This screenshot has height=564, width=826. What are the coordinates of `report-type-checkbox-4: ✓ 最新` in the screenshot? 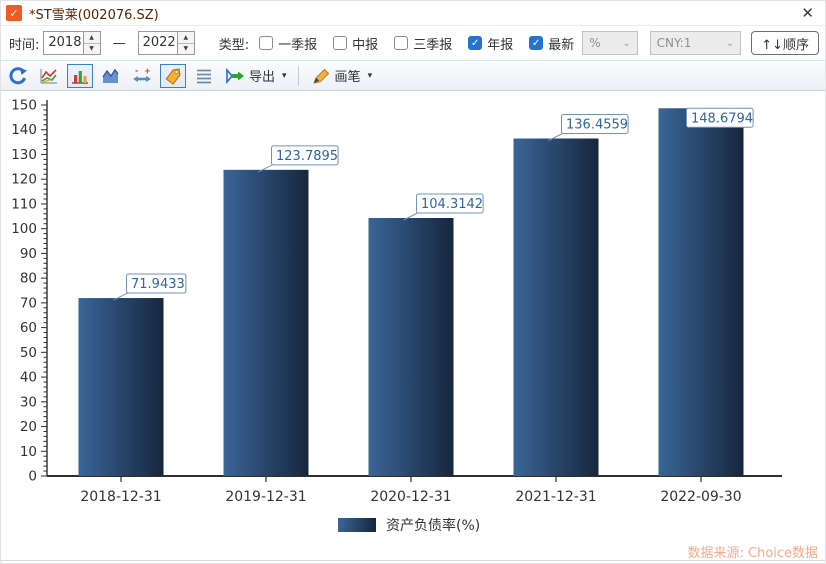 It's located at (551, 43).